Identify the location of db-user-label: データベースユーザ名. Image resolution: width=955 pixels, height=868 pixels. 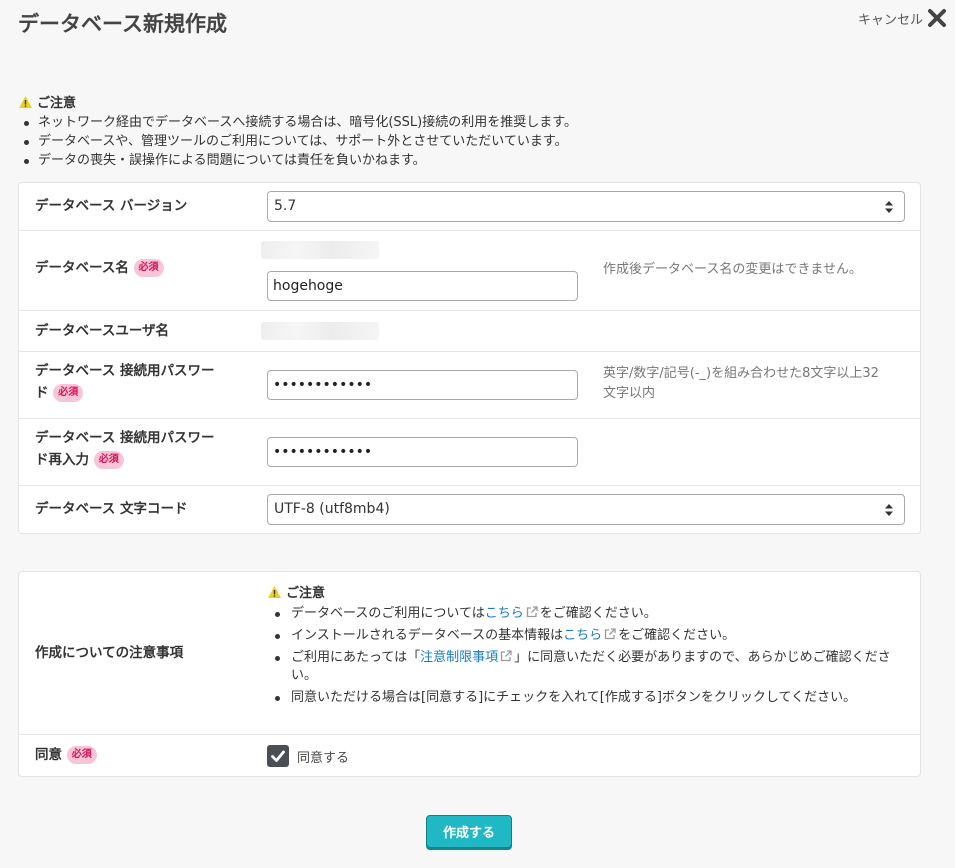
(102, 331).